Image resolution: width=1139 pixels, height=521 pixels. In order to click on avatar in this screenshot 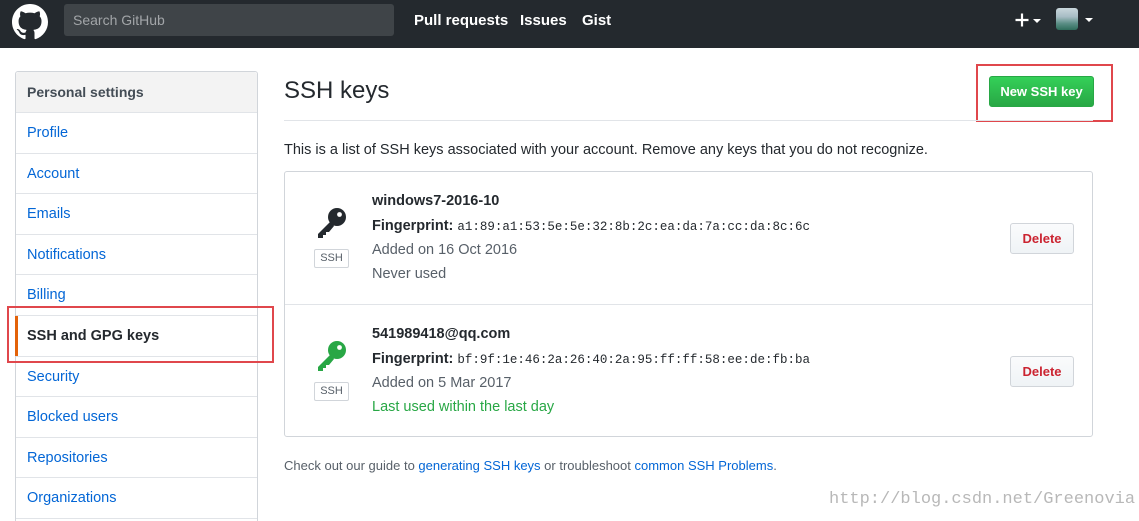, I will do `click(1067, 19)`.